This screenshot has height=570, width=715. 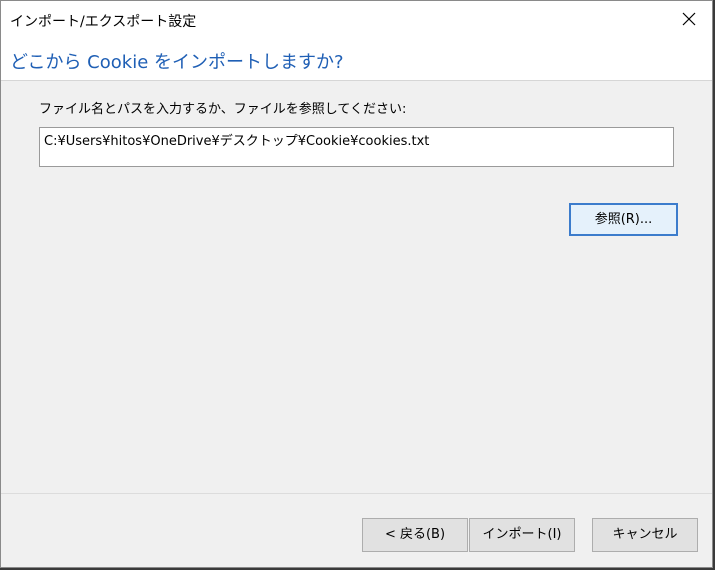 What do you see at coordinates (177, 62) in the screenshot?
I see `page-title: どこから Cookie をインポートしますか?` at bounding box center [177, 62].